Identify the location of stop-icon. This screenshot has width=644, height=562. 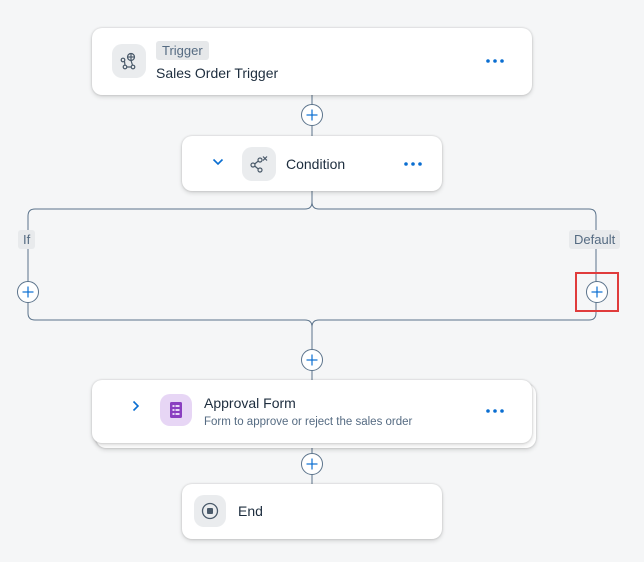
(210, 511).